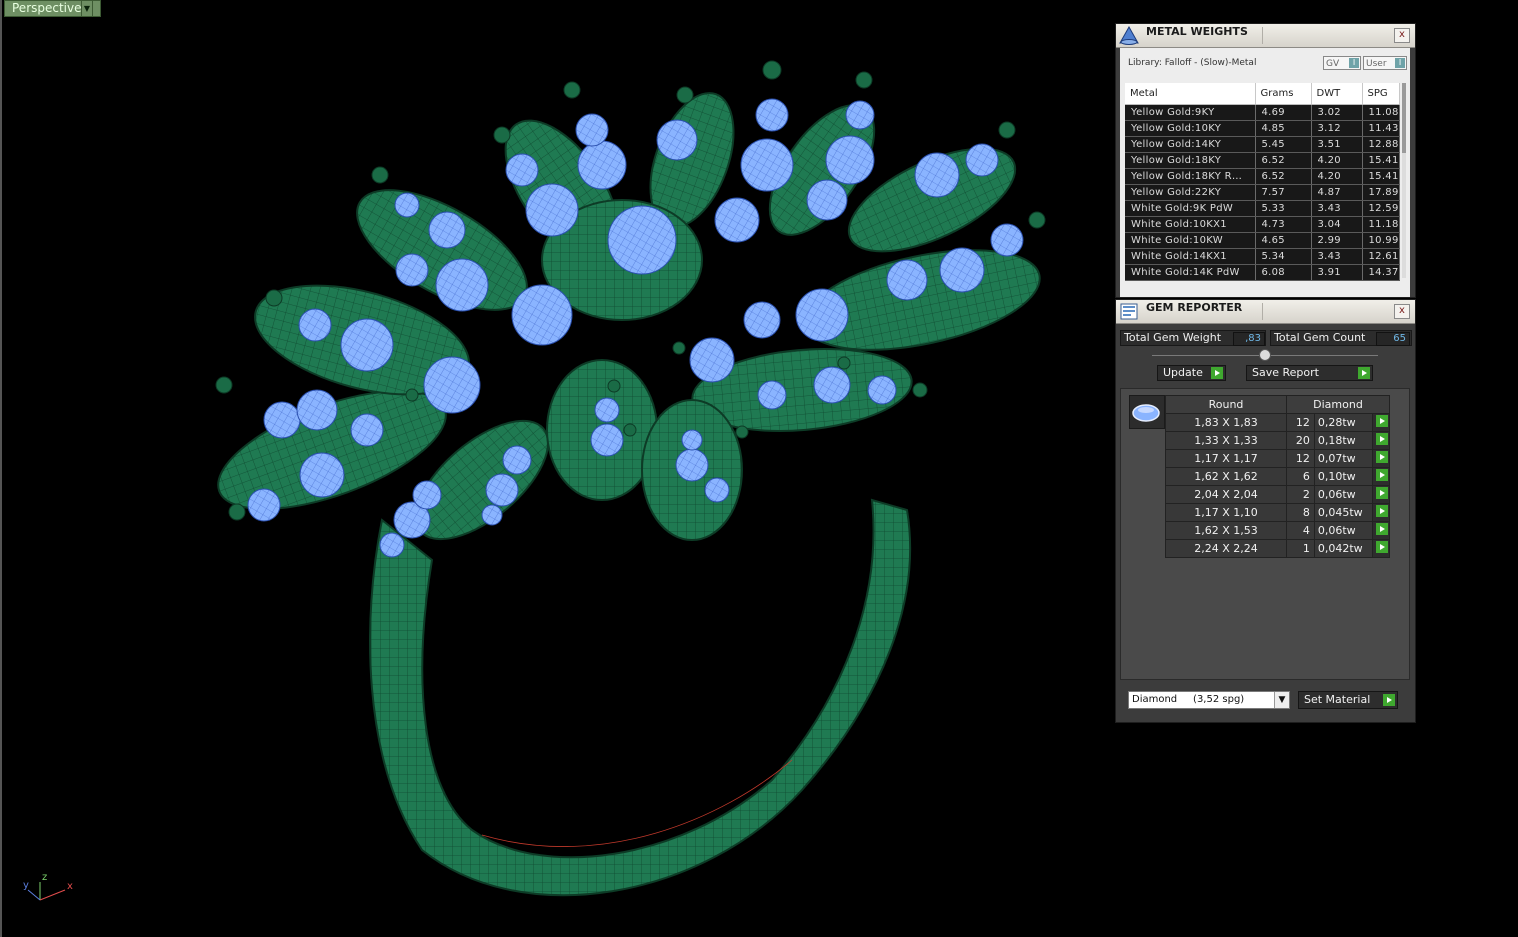 The width and height of the screenshot is (1518, 937). What do you see at coordinates (1337, 128) in the screenshot?
I see `dwt-cell: 3.12` at bounding box center [1337, 128].